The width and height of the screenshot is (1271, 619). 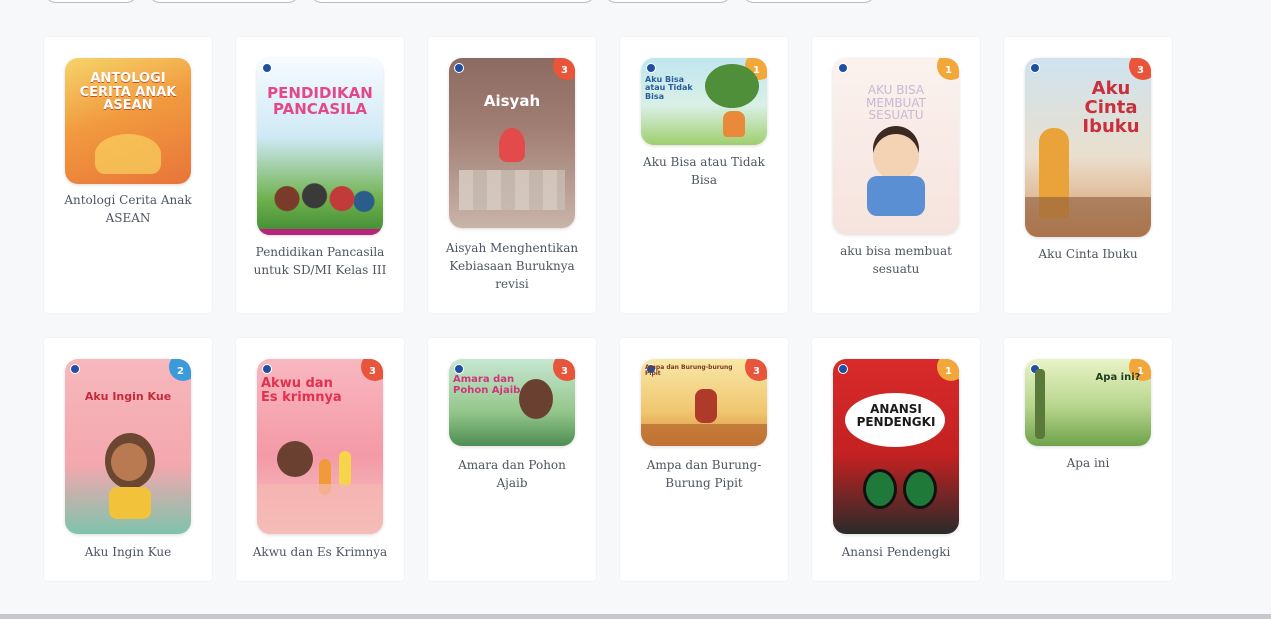 I want to click on book-card: 2 Aku Ingin Kue Aku Ingin Kue, so click(x=128, y=459).